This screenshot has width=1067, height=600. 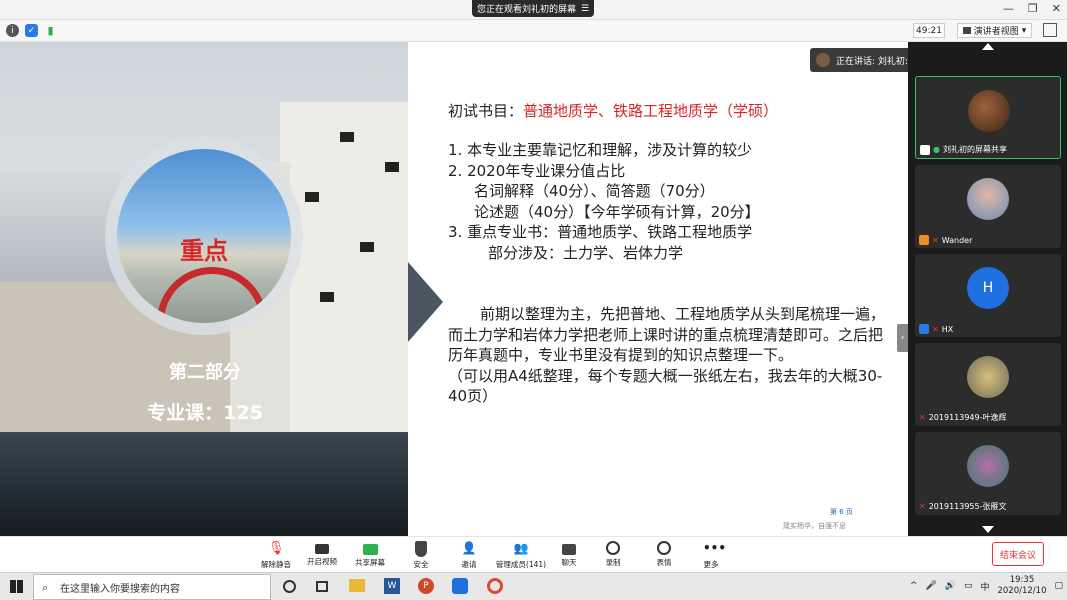 What do you see at coordinates (569, 562) in the screenshot?
I see `chat-label: 聊天` at bounding box center [569, 562].